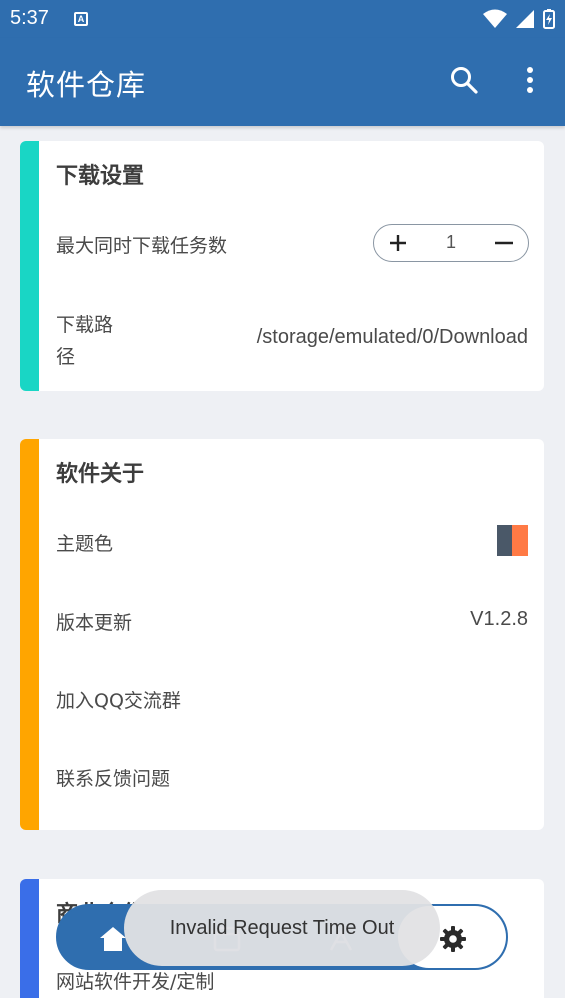  I want to click on download-path-label-line2: 径, so click(66, 357).